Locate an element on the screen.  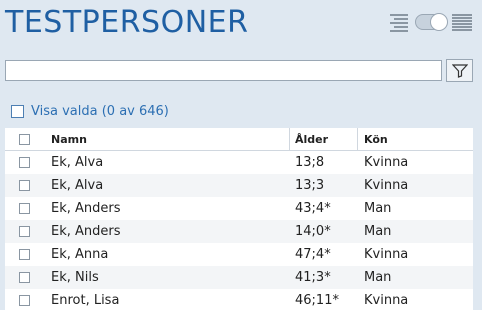
cell-age: 41;3* is located at coordinates (313, 277).